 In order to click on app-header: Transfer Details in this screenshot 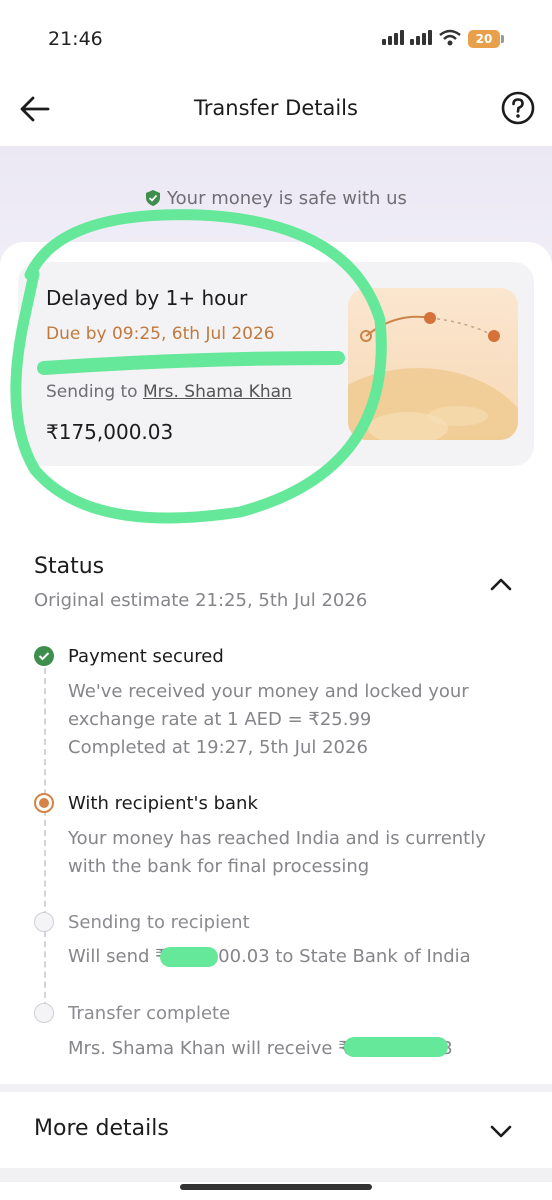, I will do `click(276, 113)`.